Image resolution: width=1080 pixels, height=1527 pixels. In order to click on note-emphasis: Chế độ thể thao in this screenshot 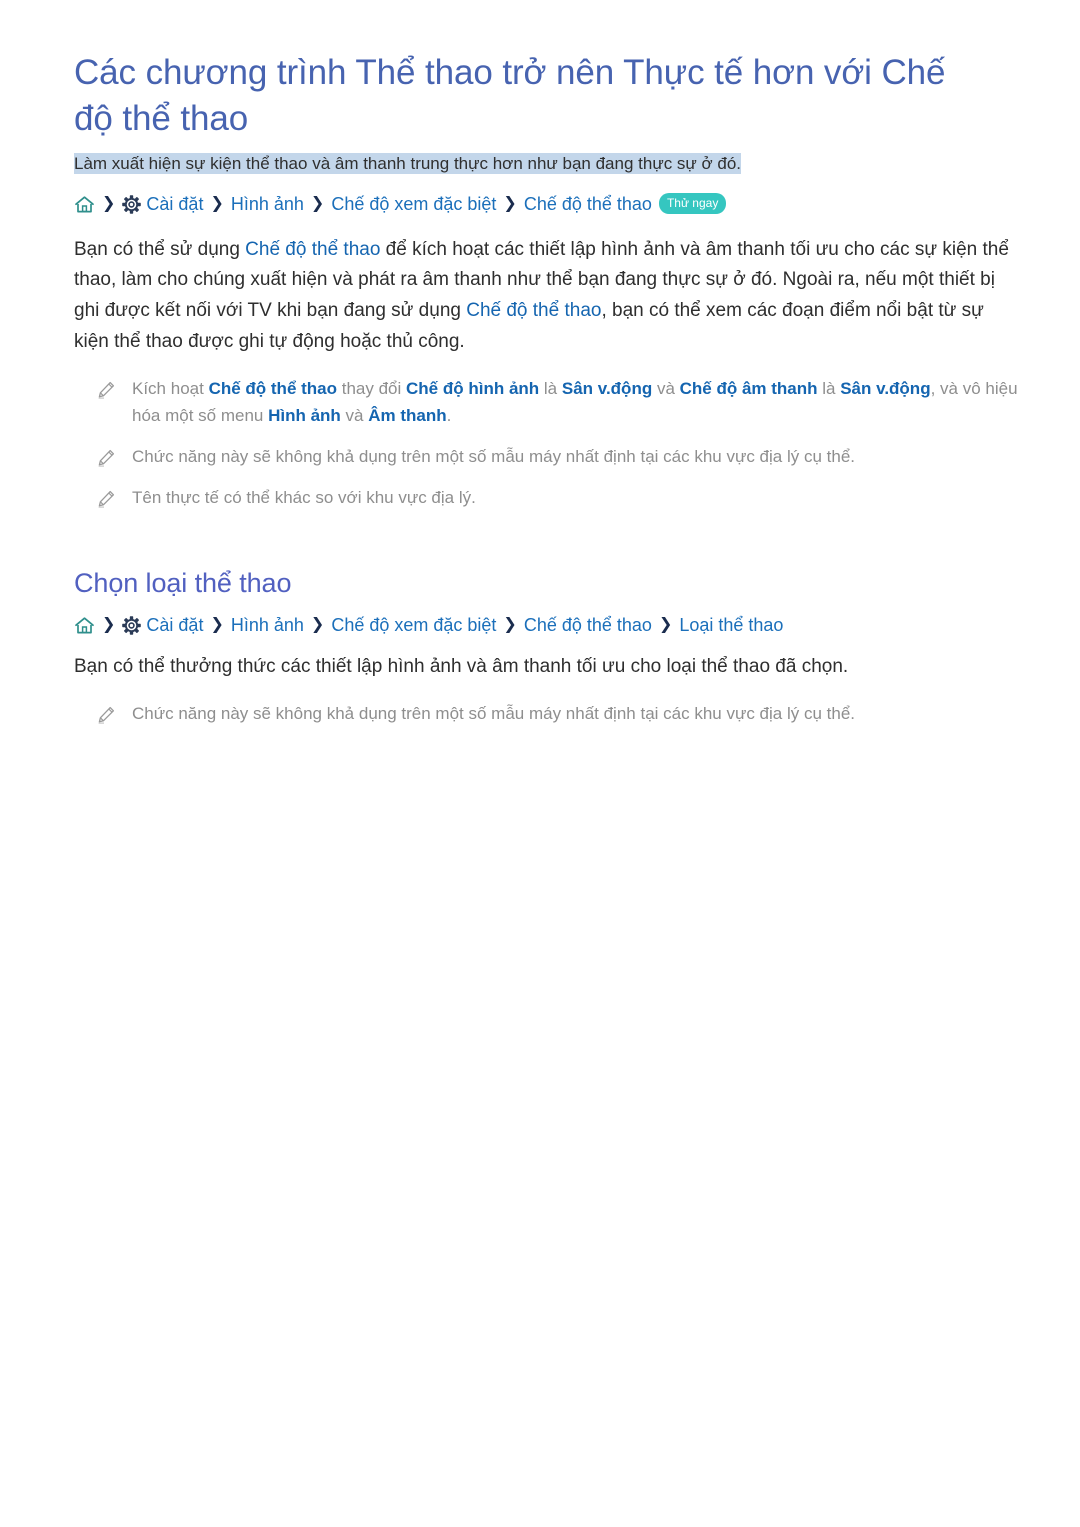, I will do `click(273, 388)`.